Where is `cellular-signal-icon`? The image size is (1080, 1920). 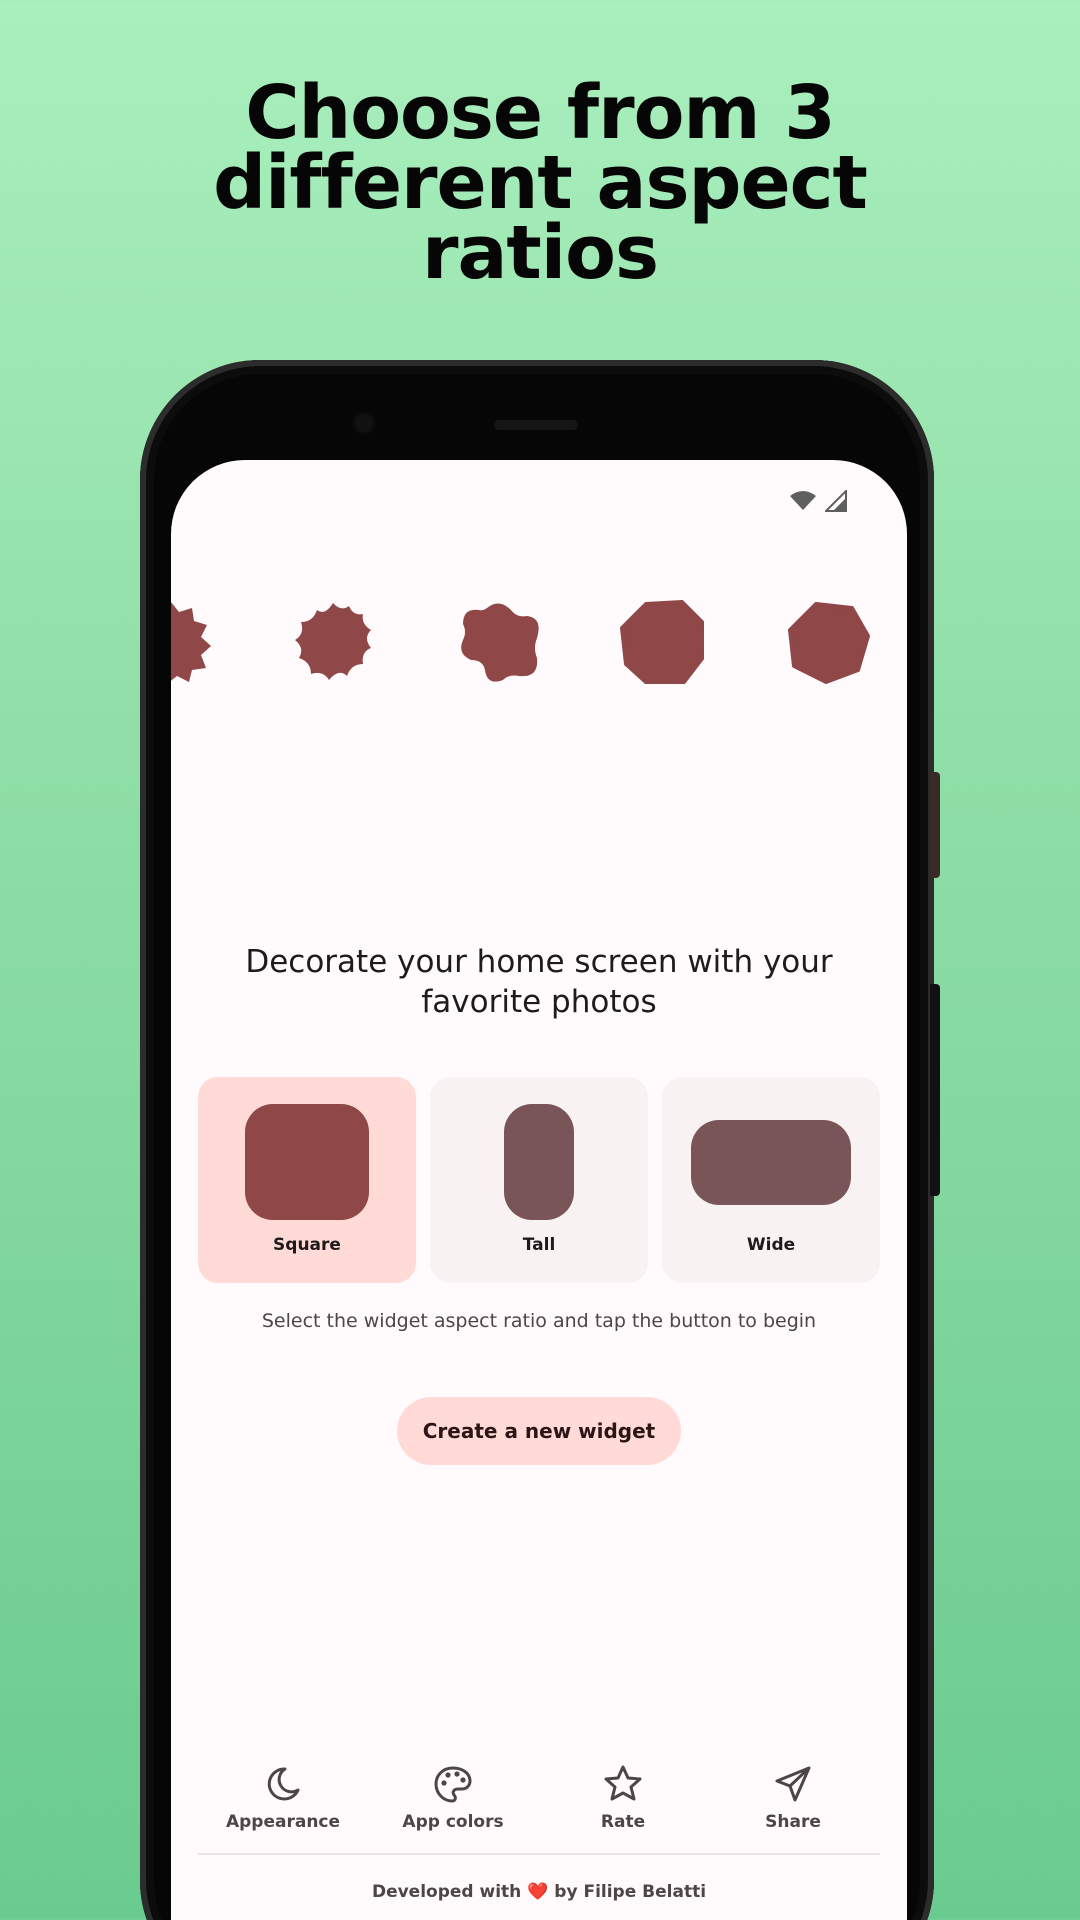
cellular-signal-icon is located at coordinates (836, 501).